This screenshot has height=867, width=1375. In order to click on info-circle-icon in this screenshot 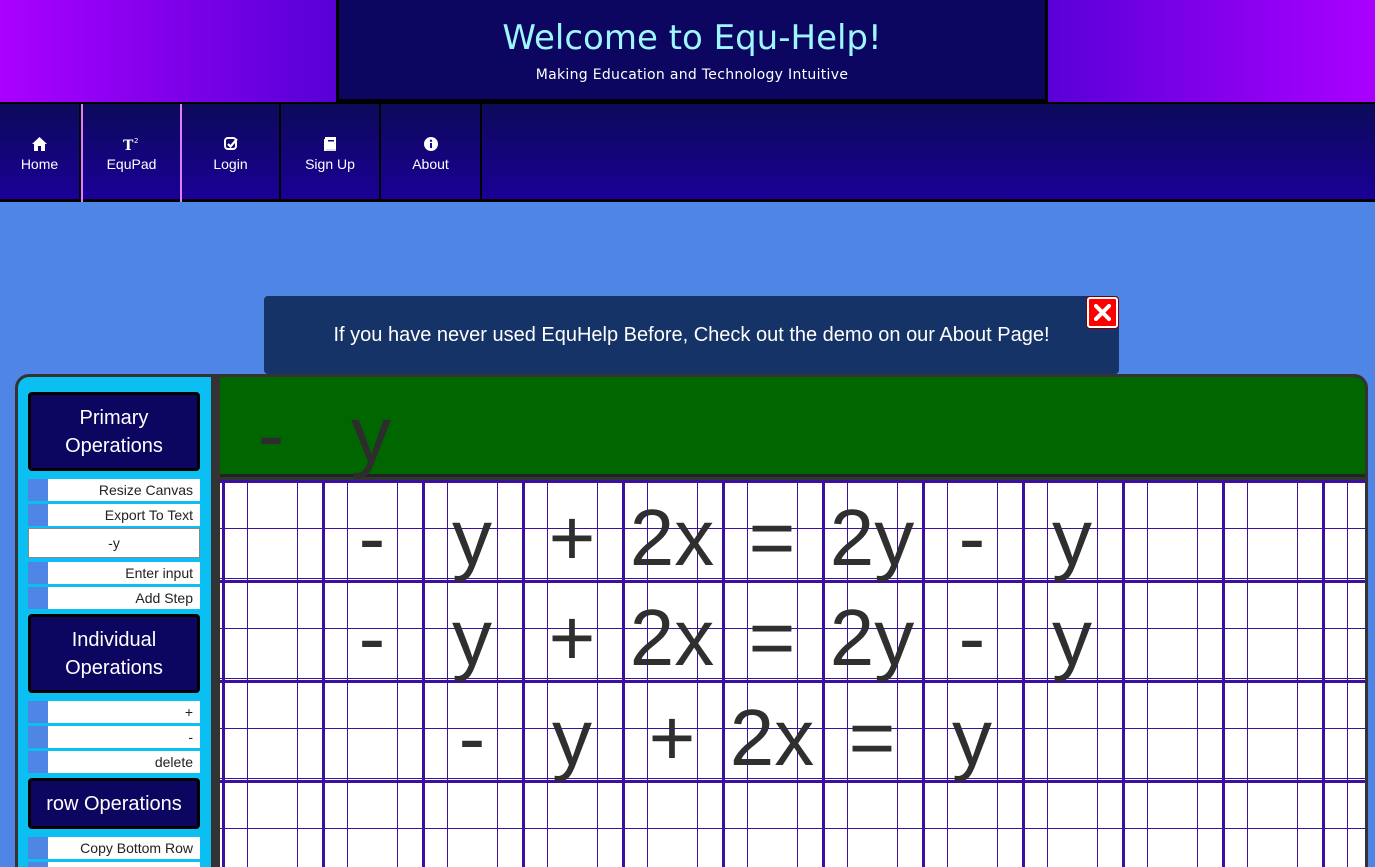, I will do `click(430, 145)`.